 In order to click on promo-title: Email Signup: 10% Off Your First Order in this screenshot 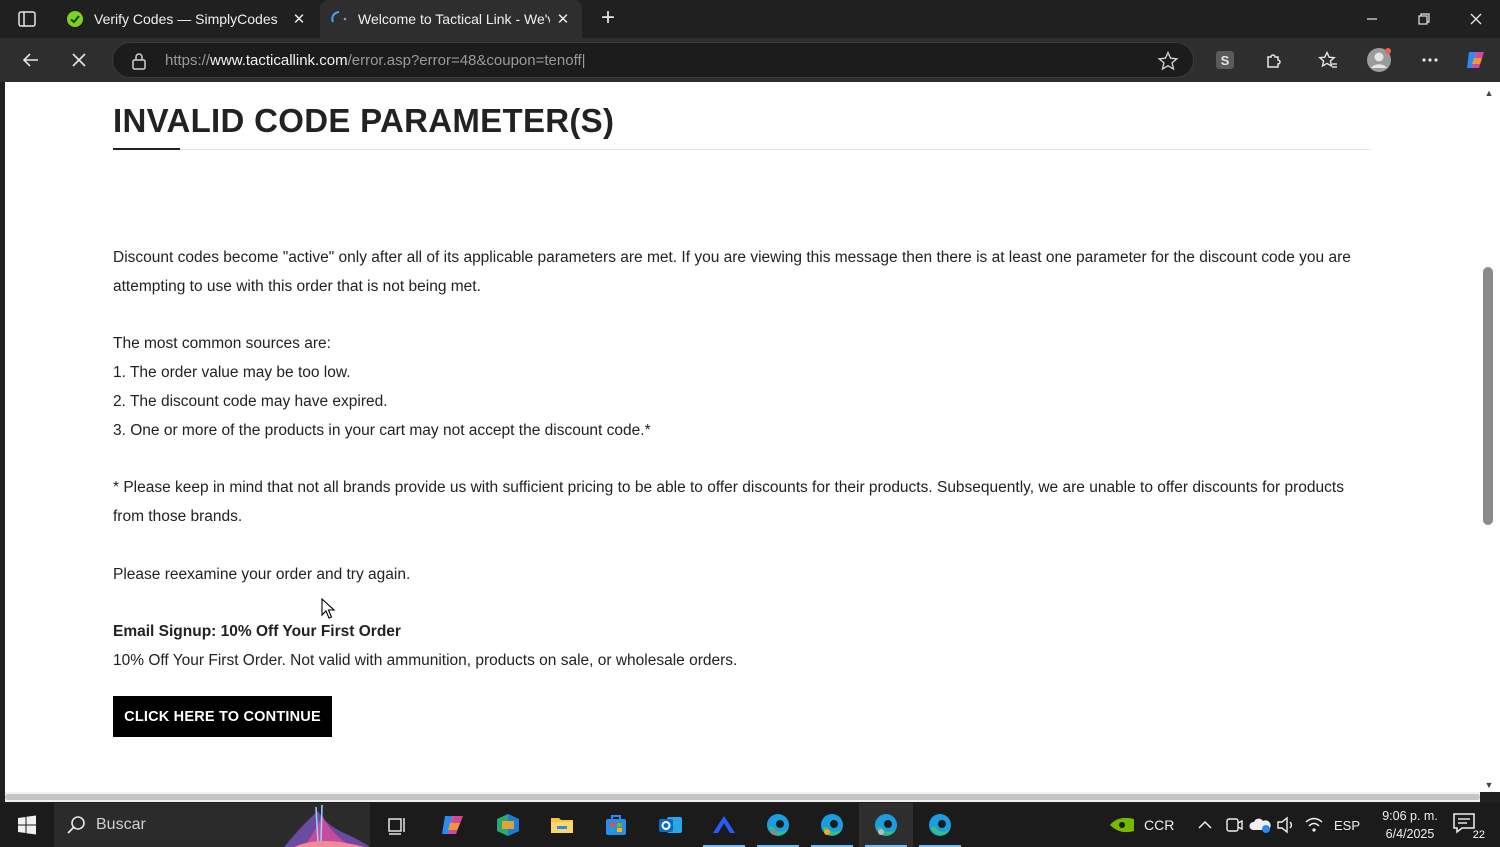, I will do `click(257, 632)`.